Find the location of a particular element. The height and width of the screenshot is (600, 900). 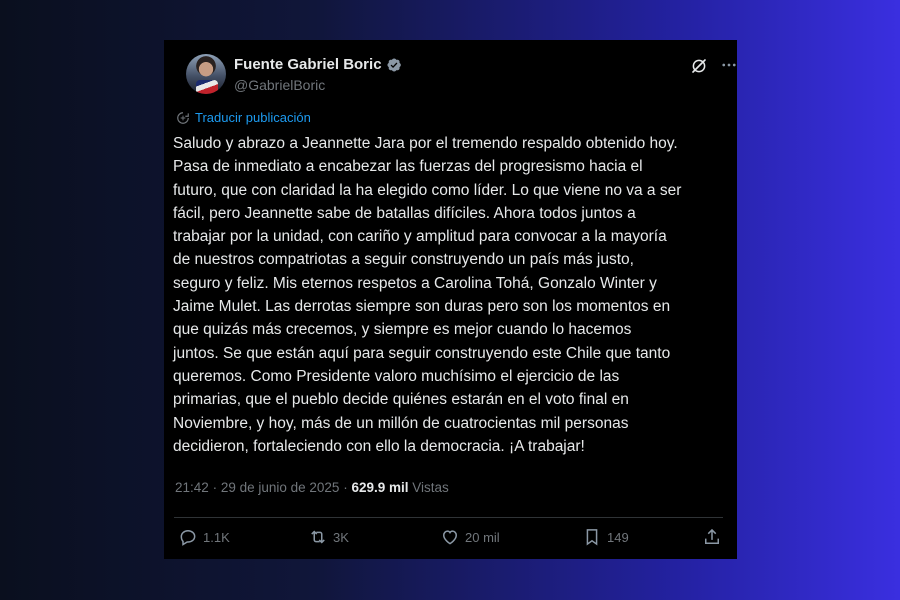

share-icon is located at coordinates (712, 536).